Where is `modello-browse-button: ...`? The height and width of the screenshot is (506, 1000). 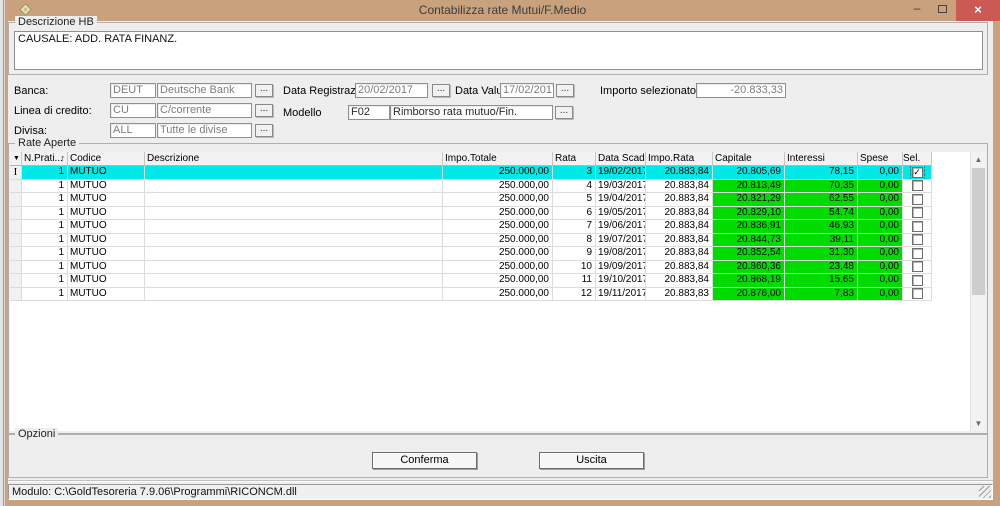 modello-browse-button: ... is located at coordinates (564, 112).